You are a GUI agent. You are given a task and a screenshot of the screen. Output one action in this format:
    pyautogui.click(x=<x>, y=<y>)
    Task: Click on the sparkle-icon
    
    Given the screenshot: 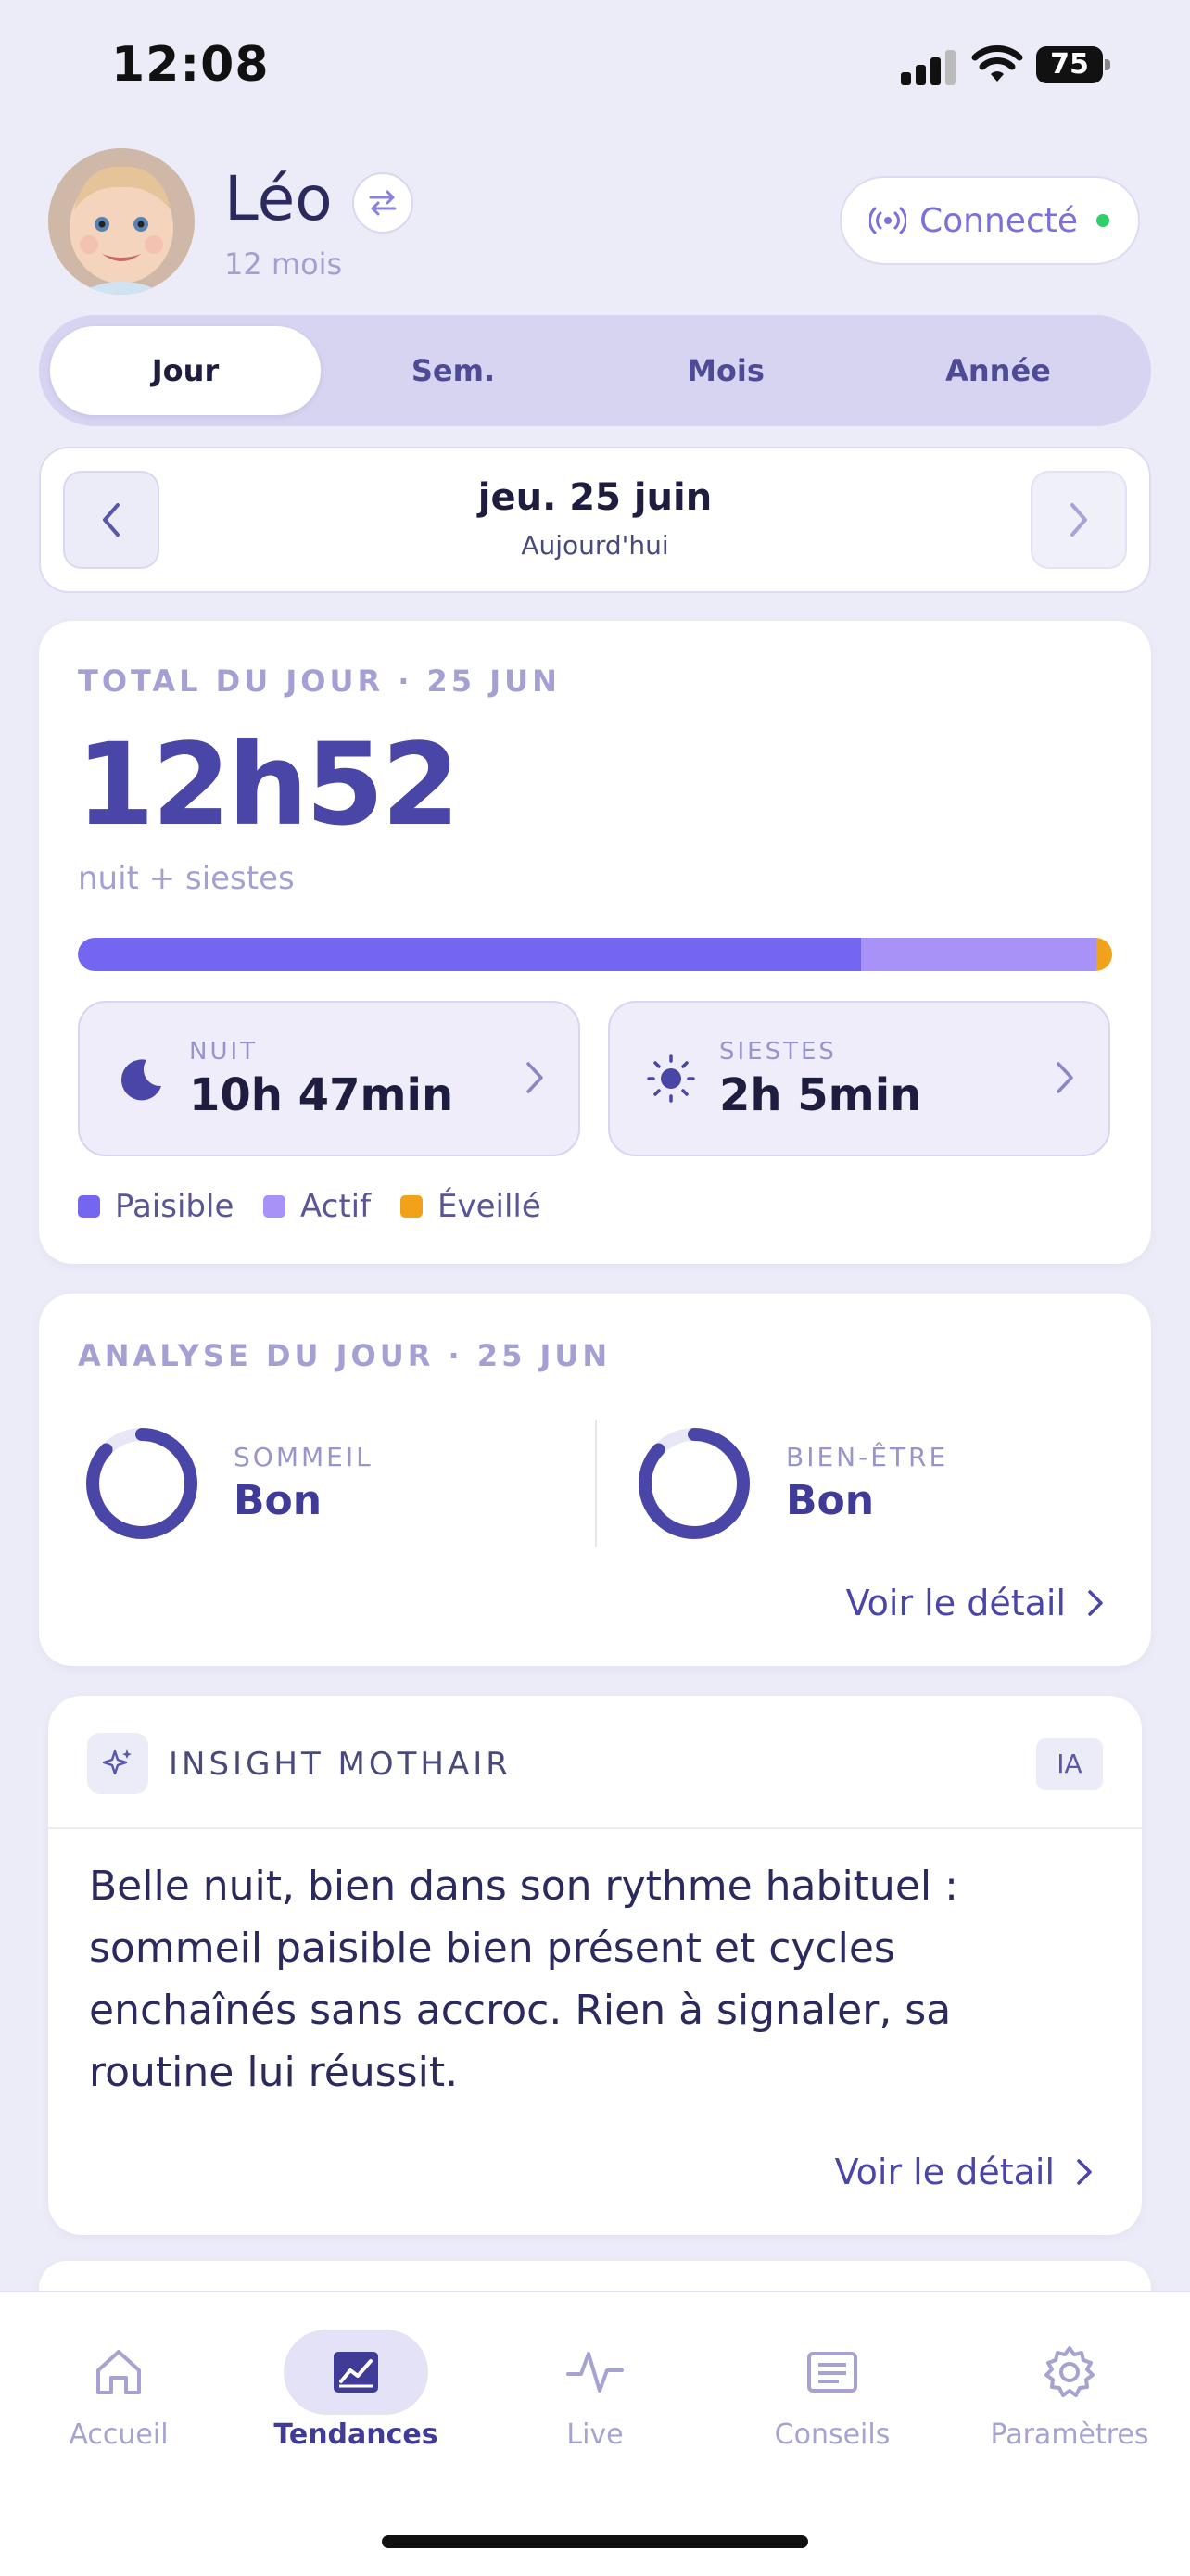 What is the action you would take?
    pyautogui.click(x=117, y=1762)
    